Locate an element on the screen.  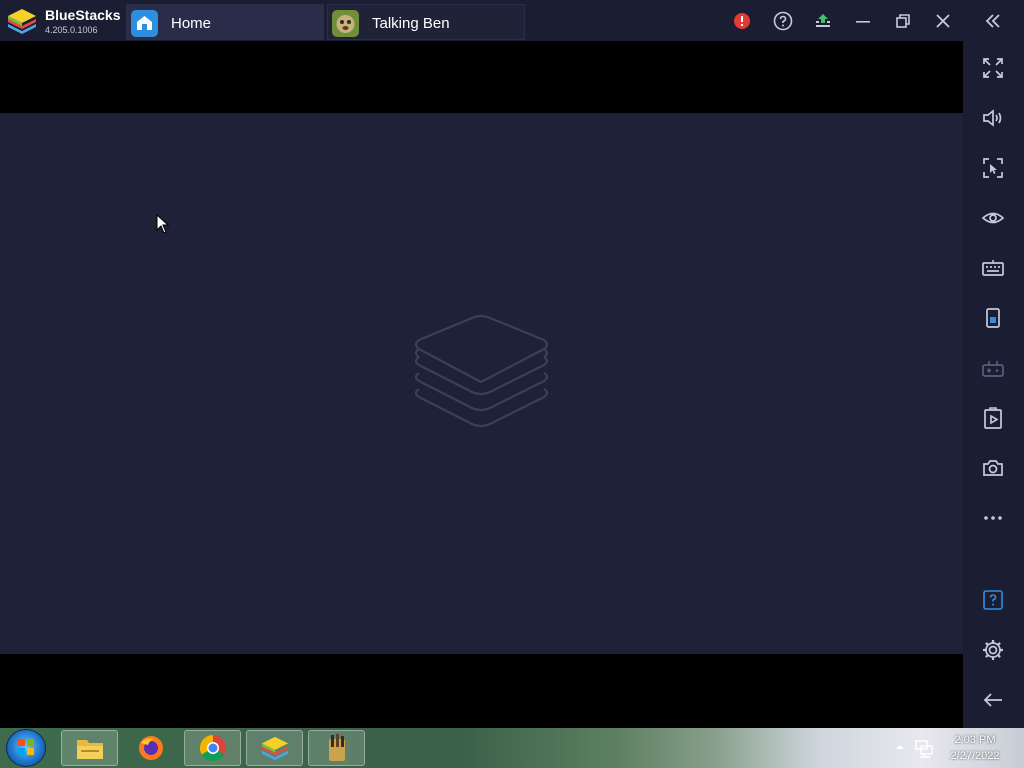
minimize-button is located at coordinates (863, 21).